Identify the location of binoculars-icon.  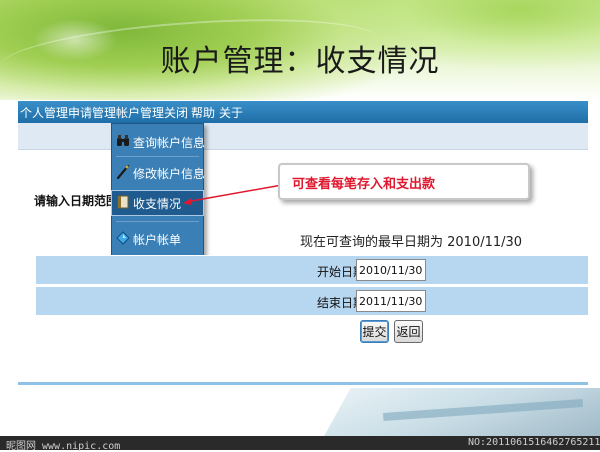
(123, 140).